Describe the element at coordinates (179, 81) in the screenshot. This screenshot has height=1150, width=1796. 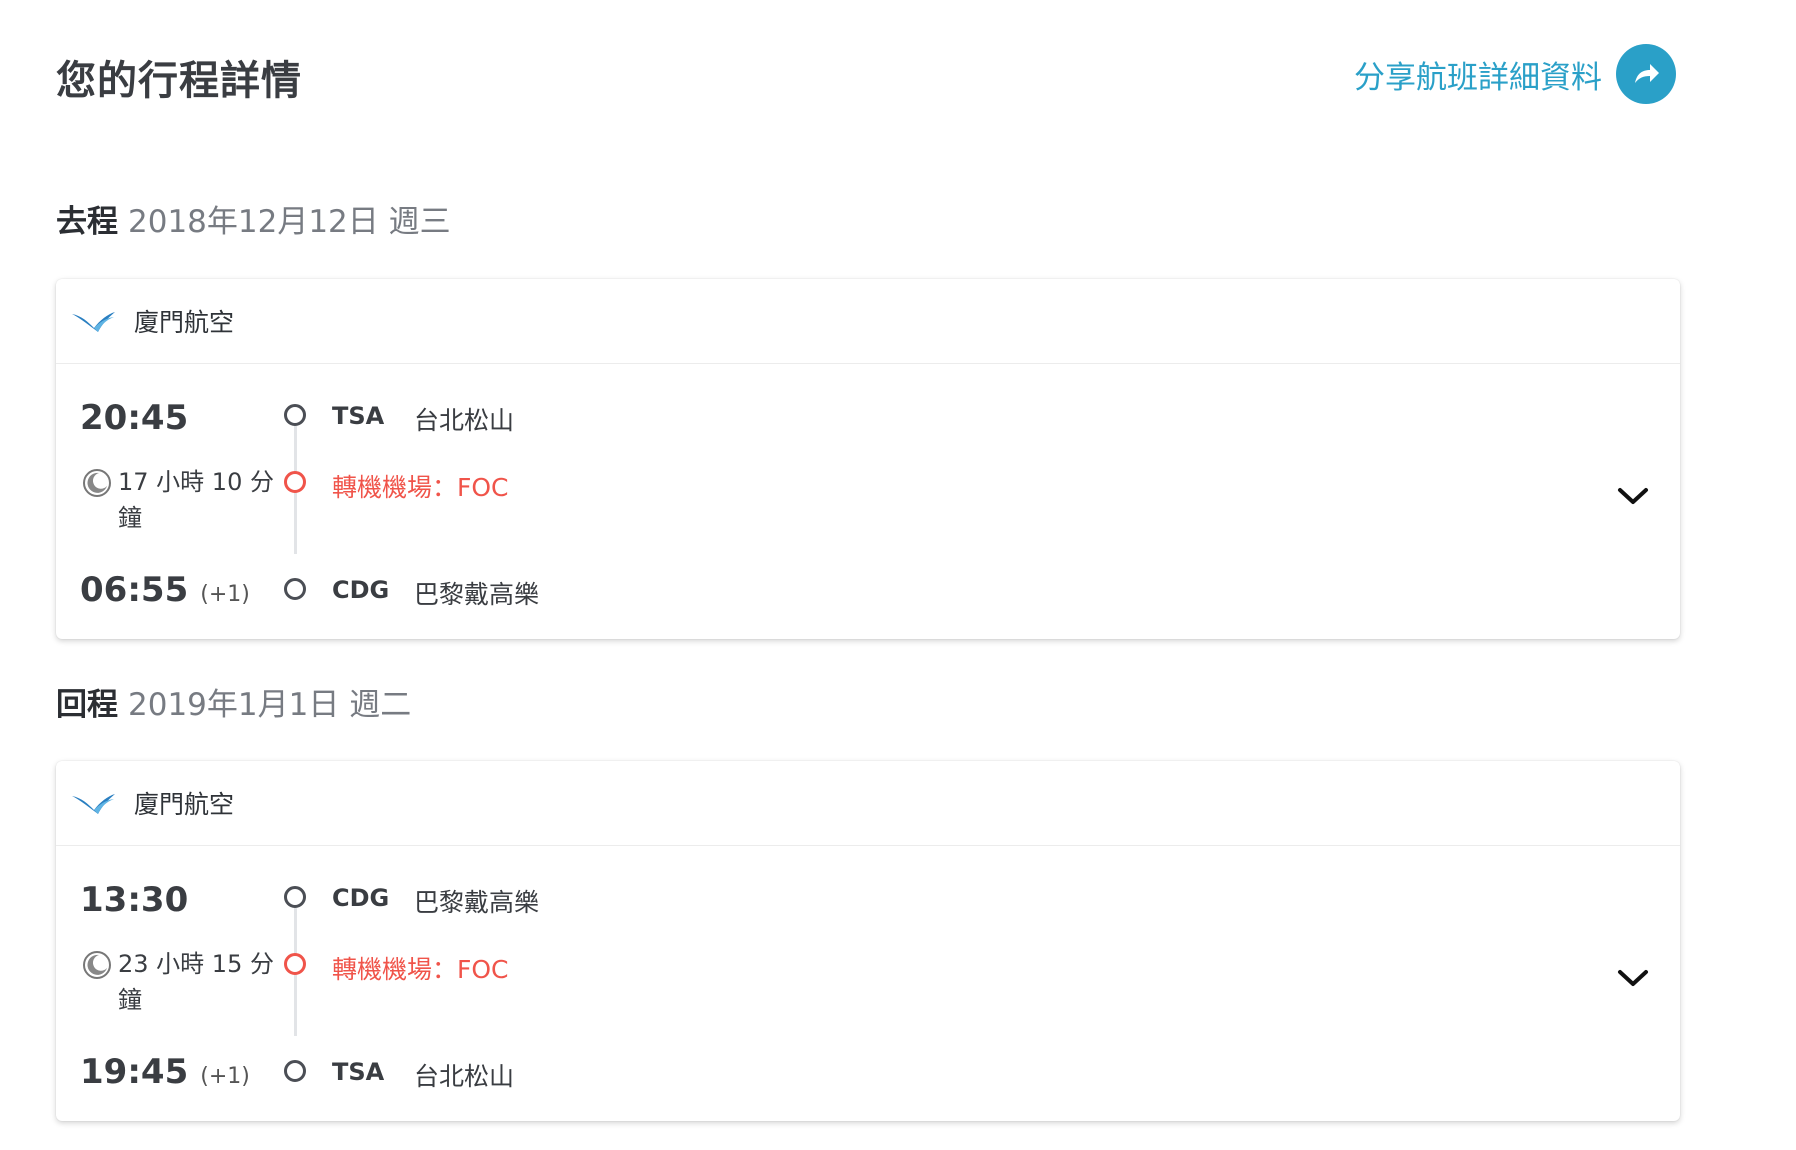
I see `page-title: 您的行程詳情` at that location.